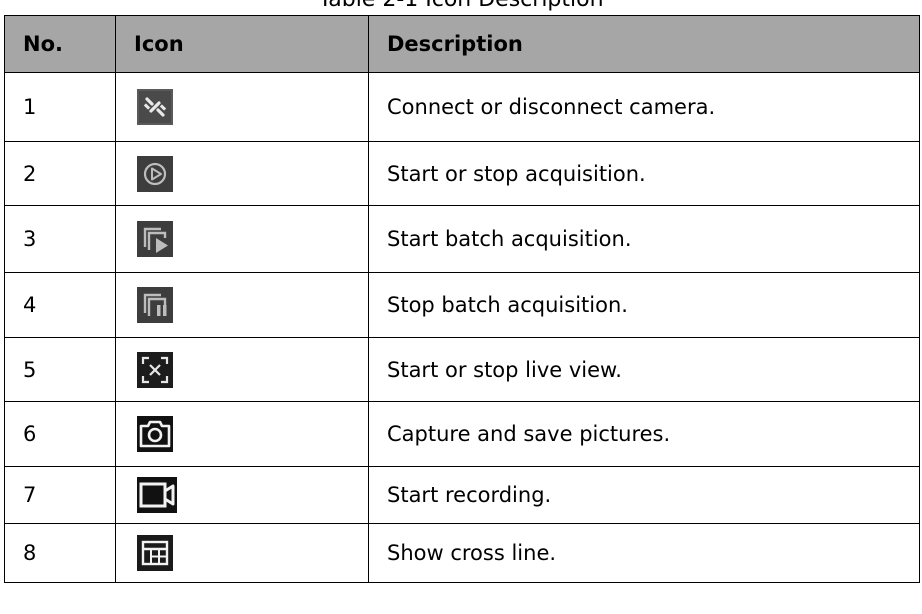 The width and height of the screenshot is (922, 614). Describe the element at coordinates (60, 107) in the screenshot. I see `row-number: 1` at that location.